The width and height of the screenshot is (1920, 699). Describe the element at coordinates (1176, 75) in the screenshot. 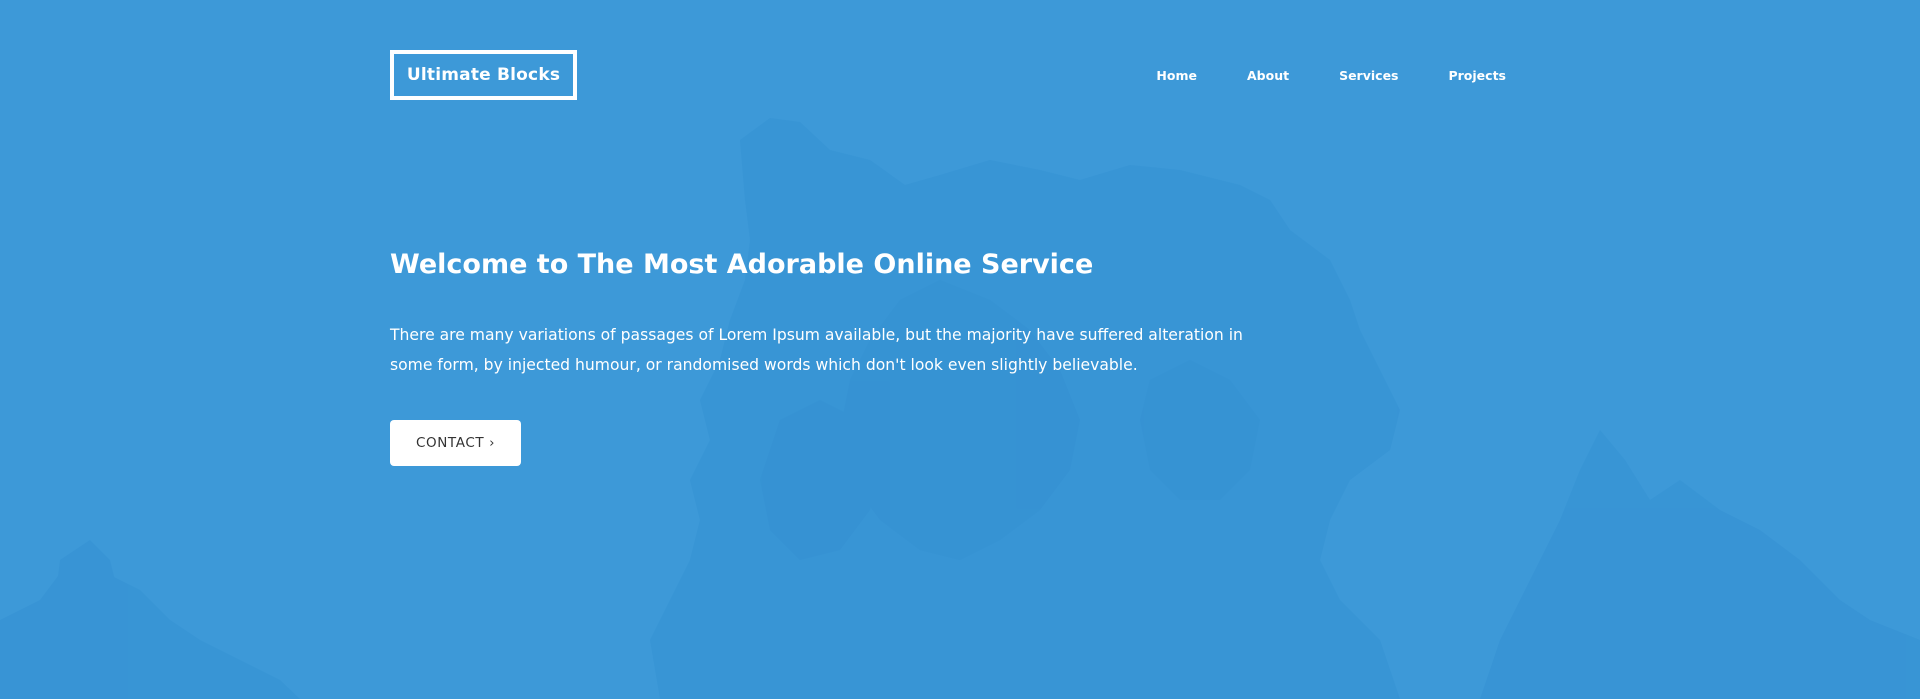

I see `nav-item-home: Home` at that location.